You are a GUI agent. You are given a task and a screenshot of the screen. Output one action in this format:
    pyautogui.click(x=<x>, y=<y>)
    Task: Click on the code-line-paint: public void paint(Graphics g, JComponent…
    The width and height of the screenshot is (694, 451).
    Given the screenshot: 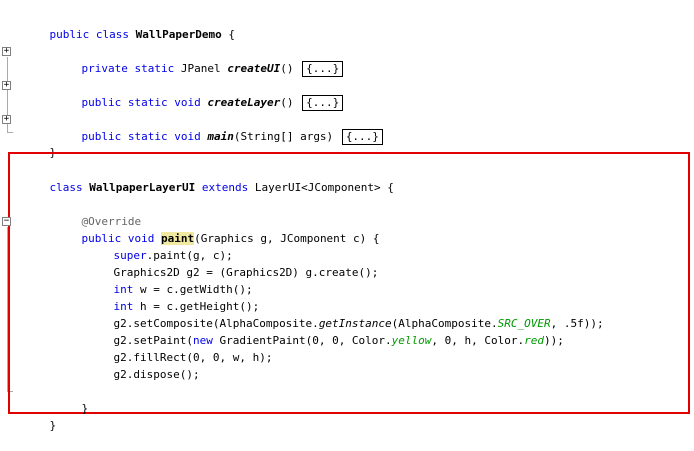 What is the action you would take?
    pyautogui.click(x=217, y=229)
    